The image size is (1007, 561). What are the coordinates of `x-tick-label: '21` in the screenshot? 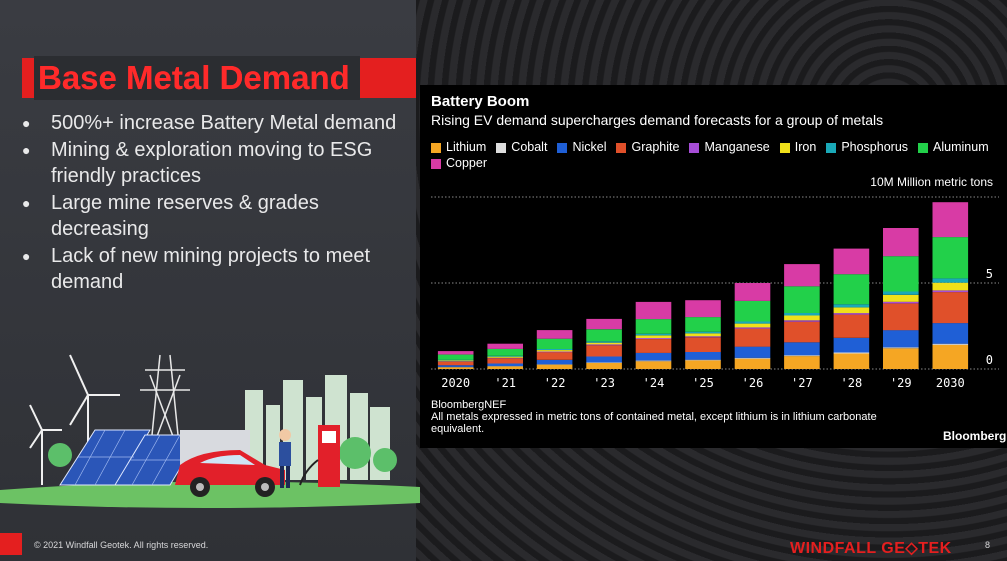 It's located at (505, 383).